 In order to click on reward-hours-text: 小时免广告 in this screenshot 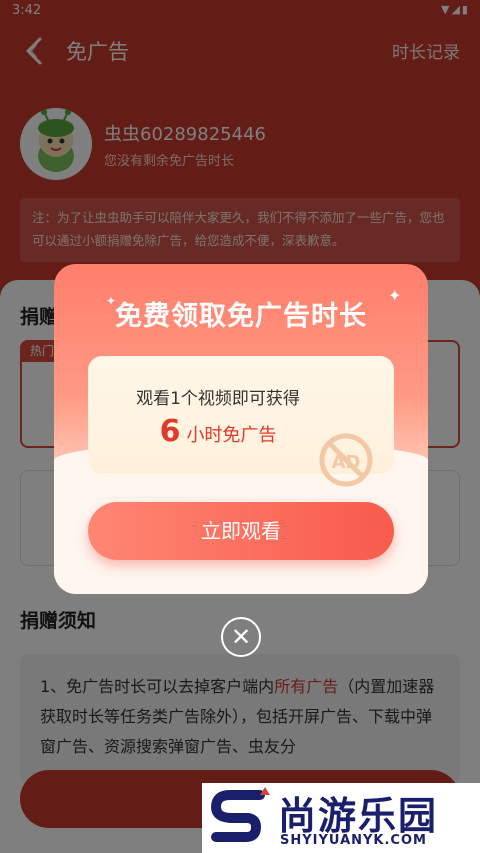, I will do `click(231, 435)`.